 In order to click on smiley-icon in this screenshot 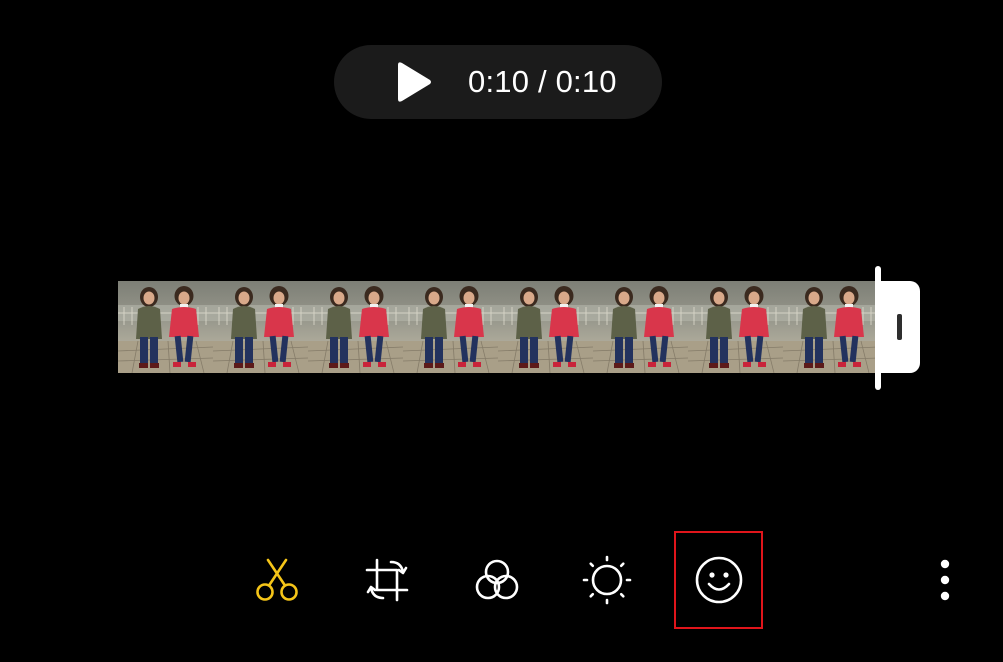, I will do `click(718, 580)`.